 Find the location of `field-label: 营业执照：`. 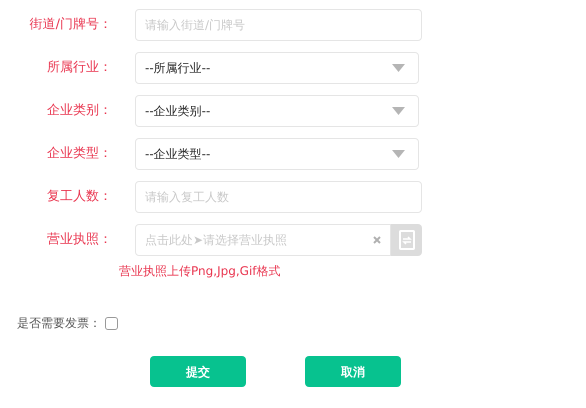

field-label: 营业执照： is located at coordinates (79, 240).